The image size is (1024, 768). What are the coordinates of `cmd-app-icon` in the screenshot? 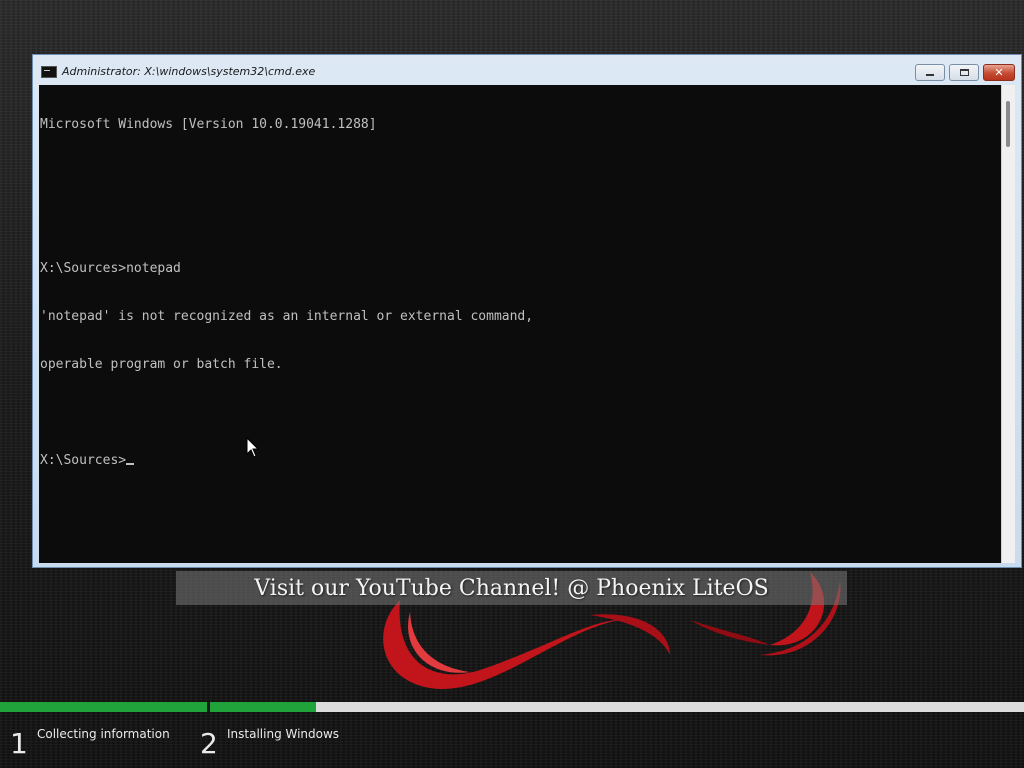 It's located at (49, 72).